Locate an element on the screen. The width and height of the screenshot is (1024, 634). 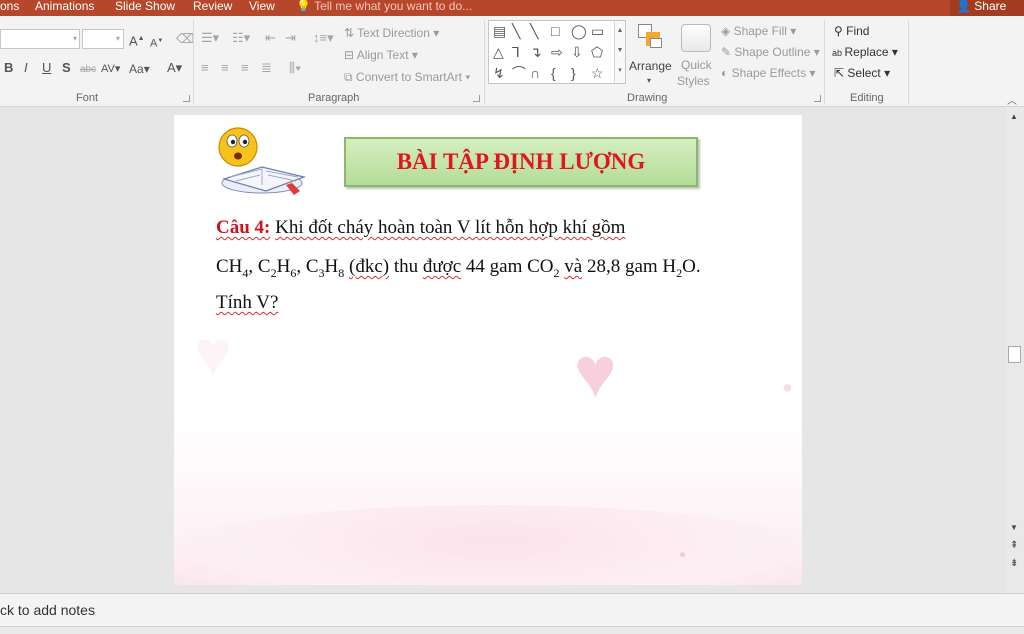
shape-line-icon: ╲ is located at coordinates (516, 31).